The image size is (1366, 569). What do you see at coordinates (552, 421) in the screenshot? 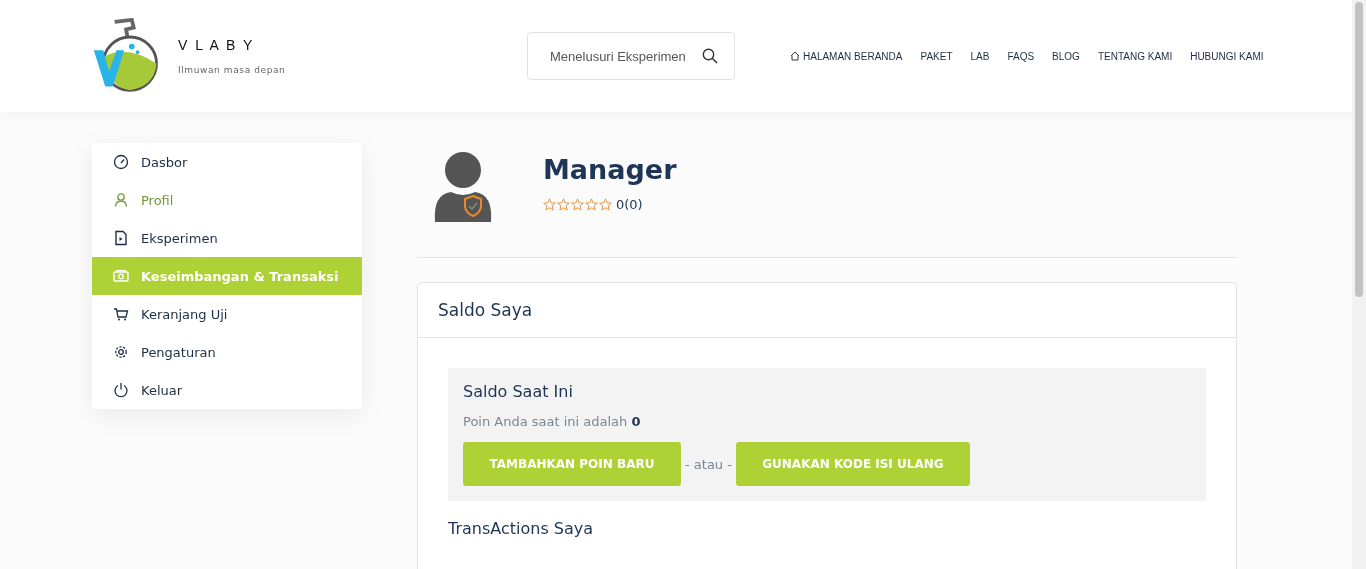
I see `points-text: Poin Anda saat ini adalah 0` at bounding box center [552, 421].